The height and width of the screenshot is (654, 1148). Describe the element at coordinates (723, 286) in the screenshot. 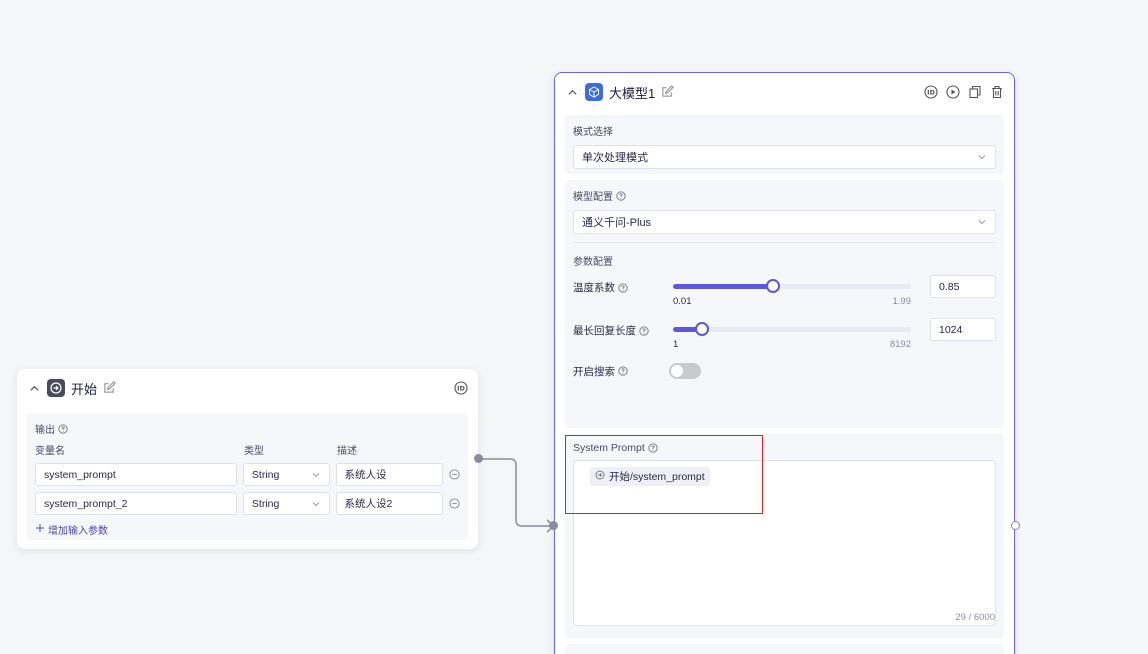

I see `slider-fill` at that location.